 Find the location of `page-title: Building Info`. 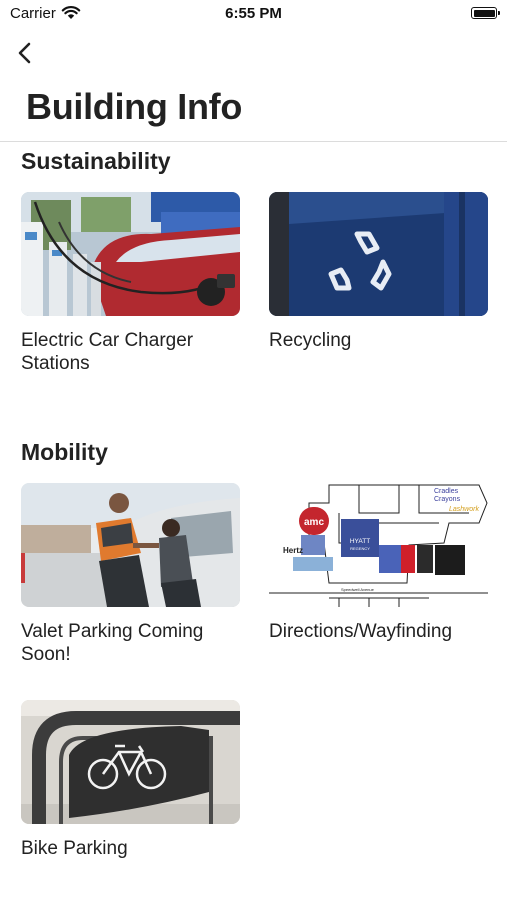

page-title: Building Info is located at coordinates (134, 106).